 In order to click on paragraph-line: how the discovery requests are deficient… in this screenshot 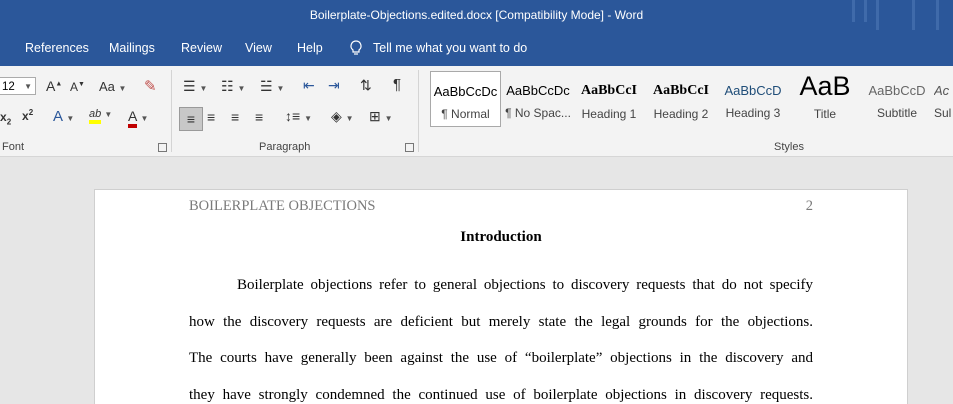, I will do `click(501, 322)`.